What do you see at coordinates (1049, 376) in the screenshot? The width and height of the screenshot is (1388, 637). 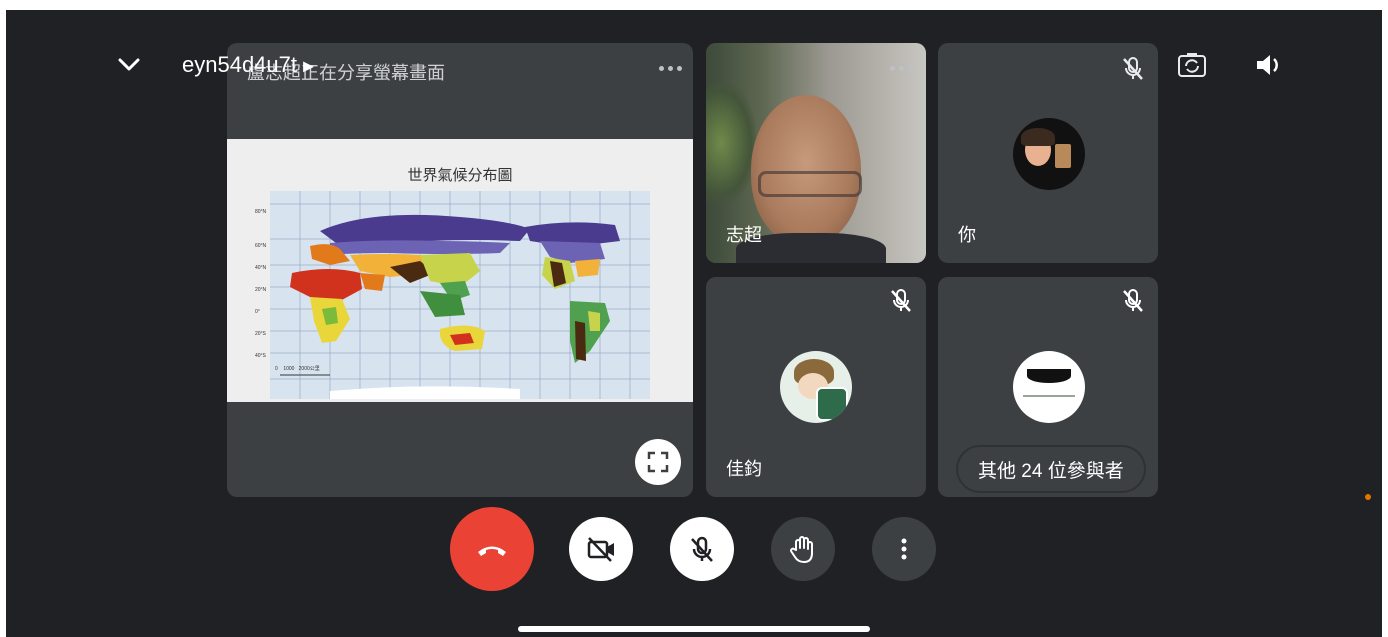 I see `avatar-shape` at bounding box center [1049, 376].